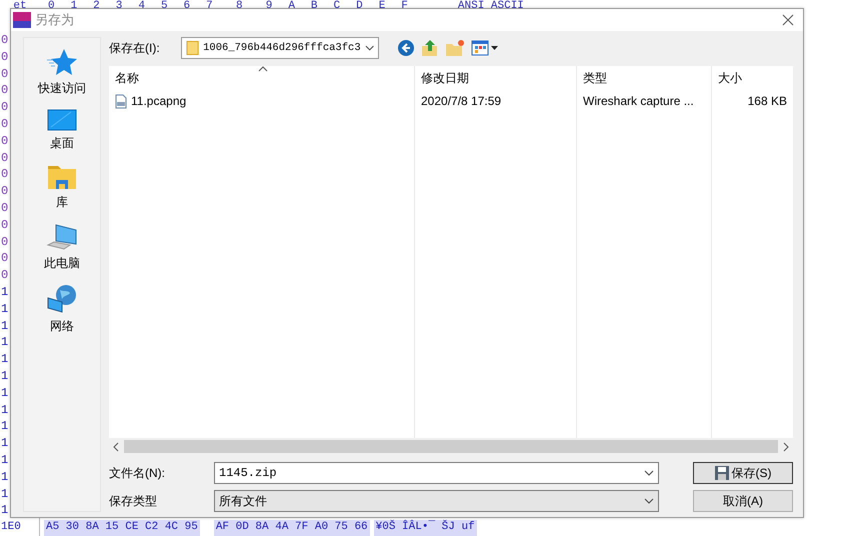  Describe the element at coordinates (20, 528) in the screenshot. I see `row-offset: 1E0` at that location.